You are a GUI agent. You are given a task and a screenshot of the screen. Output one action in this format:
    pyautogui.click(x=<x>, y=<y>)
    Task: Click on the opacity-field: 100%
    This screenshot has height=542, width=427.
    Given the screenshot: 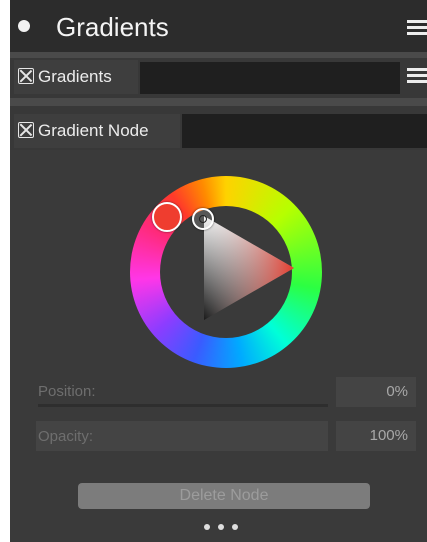 What is the action you would take?
    pyautogui.click(x=376, y=436)
    